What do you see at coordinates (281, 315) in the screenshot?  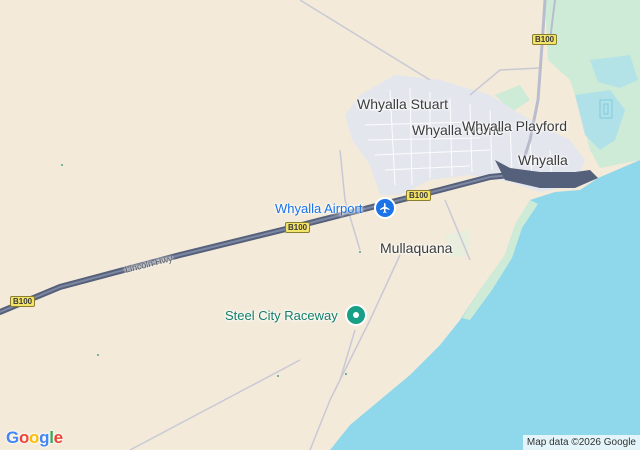 I see `poi-raceway-label: Steel City Raceway` at bounding box center [281, 315].